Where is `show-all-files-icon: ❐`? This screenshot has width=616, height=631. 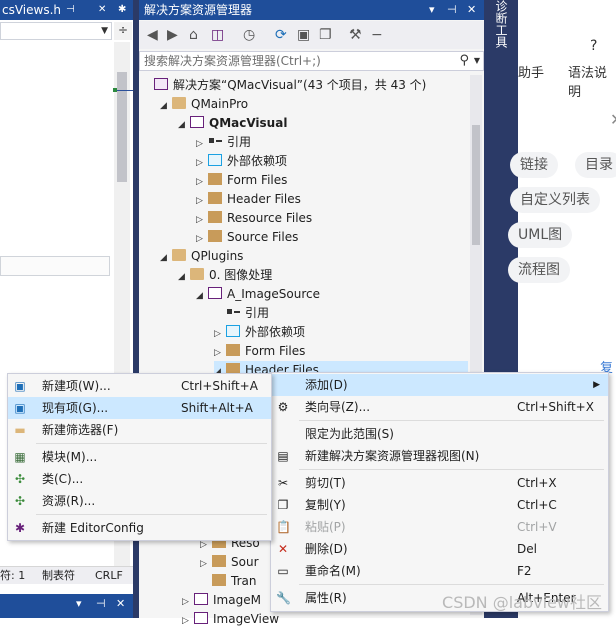
show-all-files-icon: ❐ is located at coordinates (325, 35).